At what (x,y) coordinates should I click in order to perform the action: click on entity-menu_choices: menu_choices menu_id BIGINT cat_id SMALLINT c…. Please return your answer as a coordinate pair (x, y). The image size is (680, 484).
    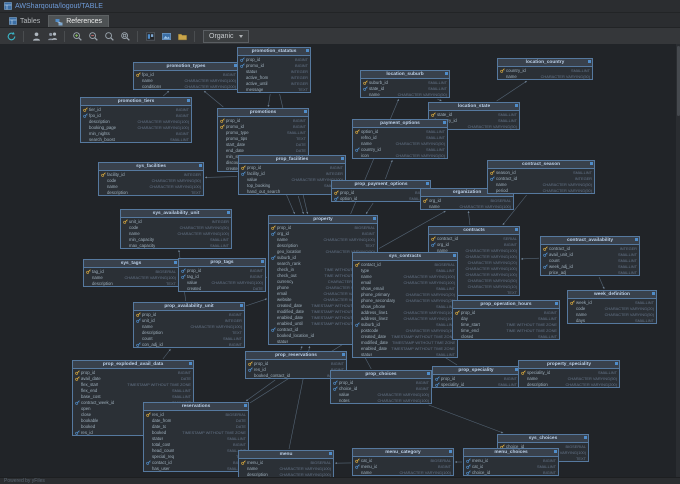
    Looking at the image, I should click on (511, 462).